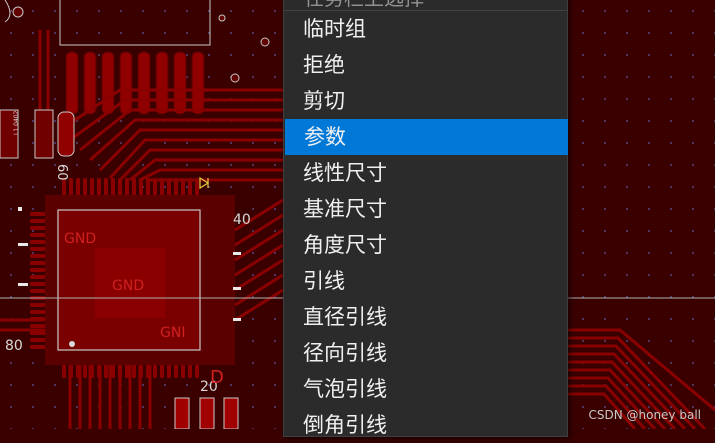  I want to click on smd-label: L1 0402, so click(16, 122).